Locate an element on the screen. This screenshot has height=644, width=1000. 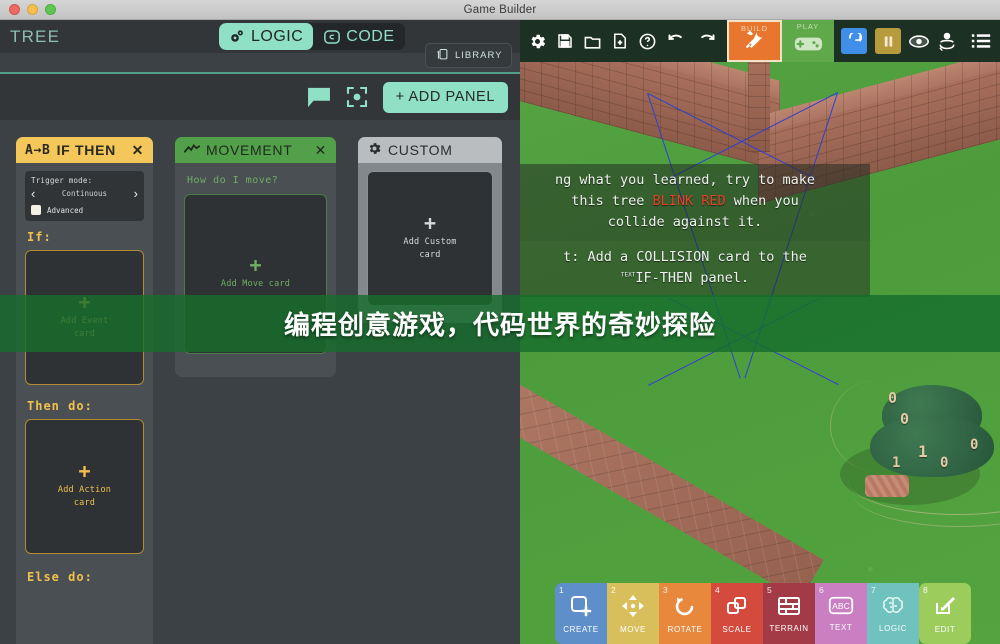
tool-label: TERRAIN is located at coordinates (789, 628).